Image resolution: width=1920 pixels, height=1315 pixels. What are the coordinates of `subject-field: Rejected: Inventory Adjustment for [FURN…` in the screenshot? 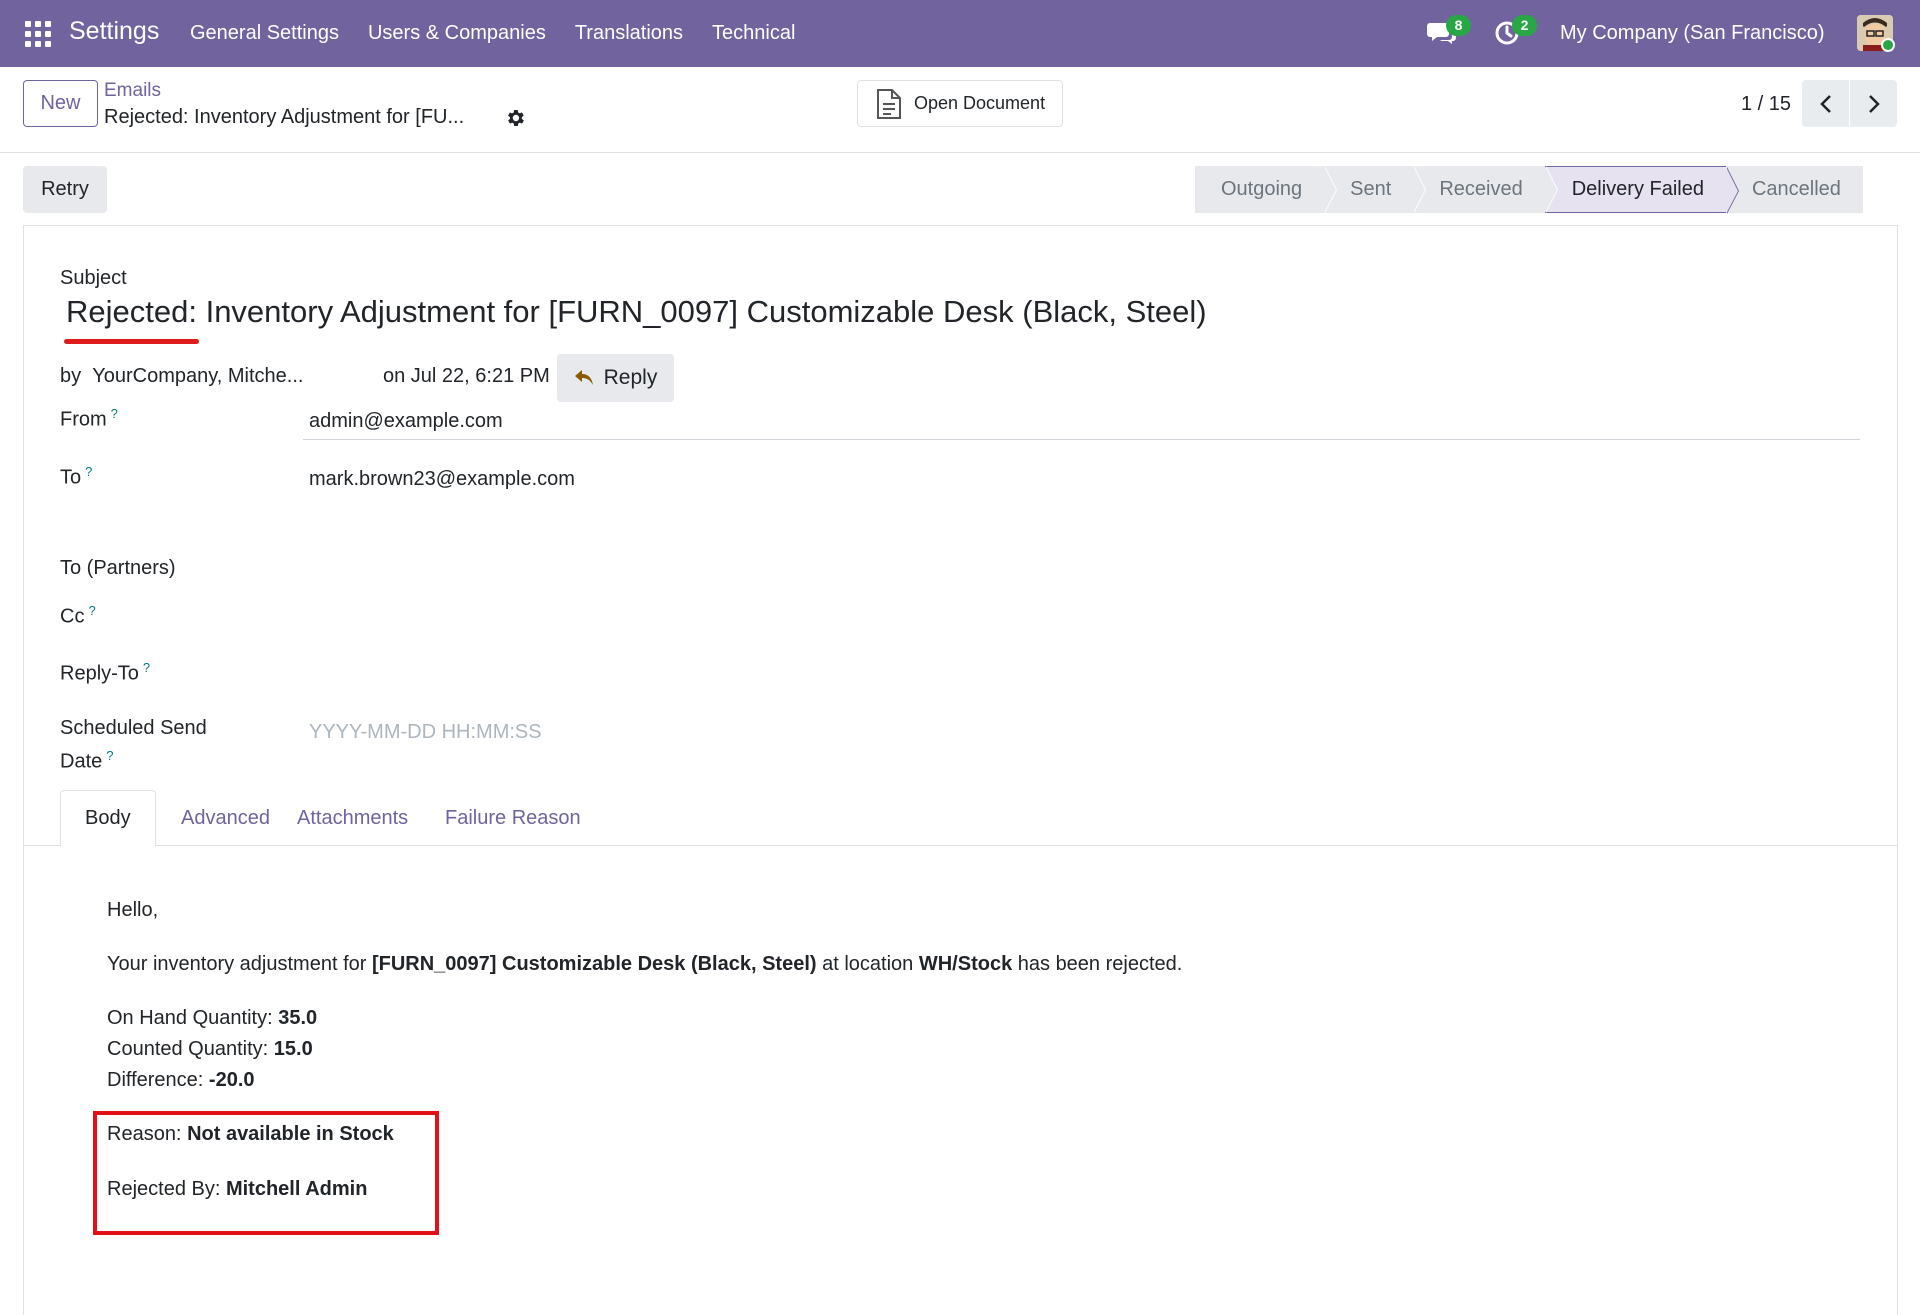 It's located at (636, 312).